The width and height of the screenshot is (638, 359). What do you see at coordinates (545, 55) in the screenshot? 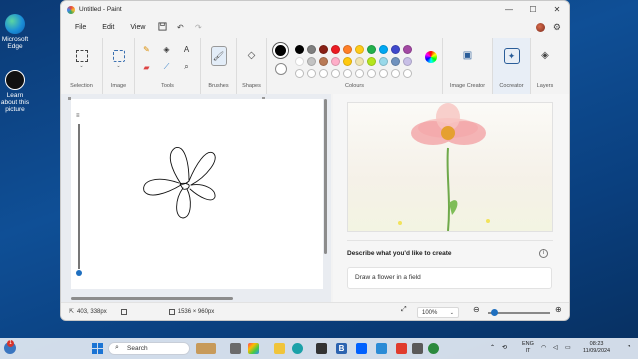
I see `layers-icon: ◈` at bounding box center [545, 55].